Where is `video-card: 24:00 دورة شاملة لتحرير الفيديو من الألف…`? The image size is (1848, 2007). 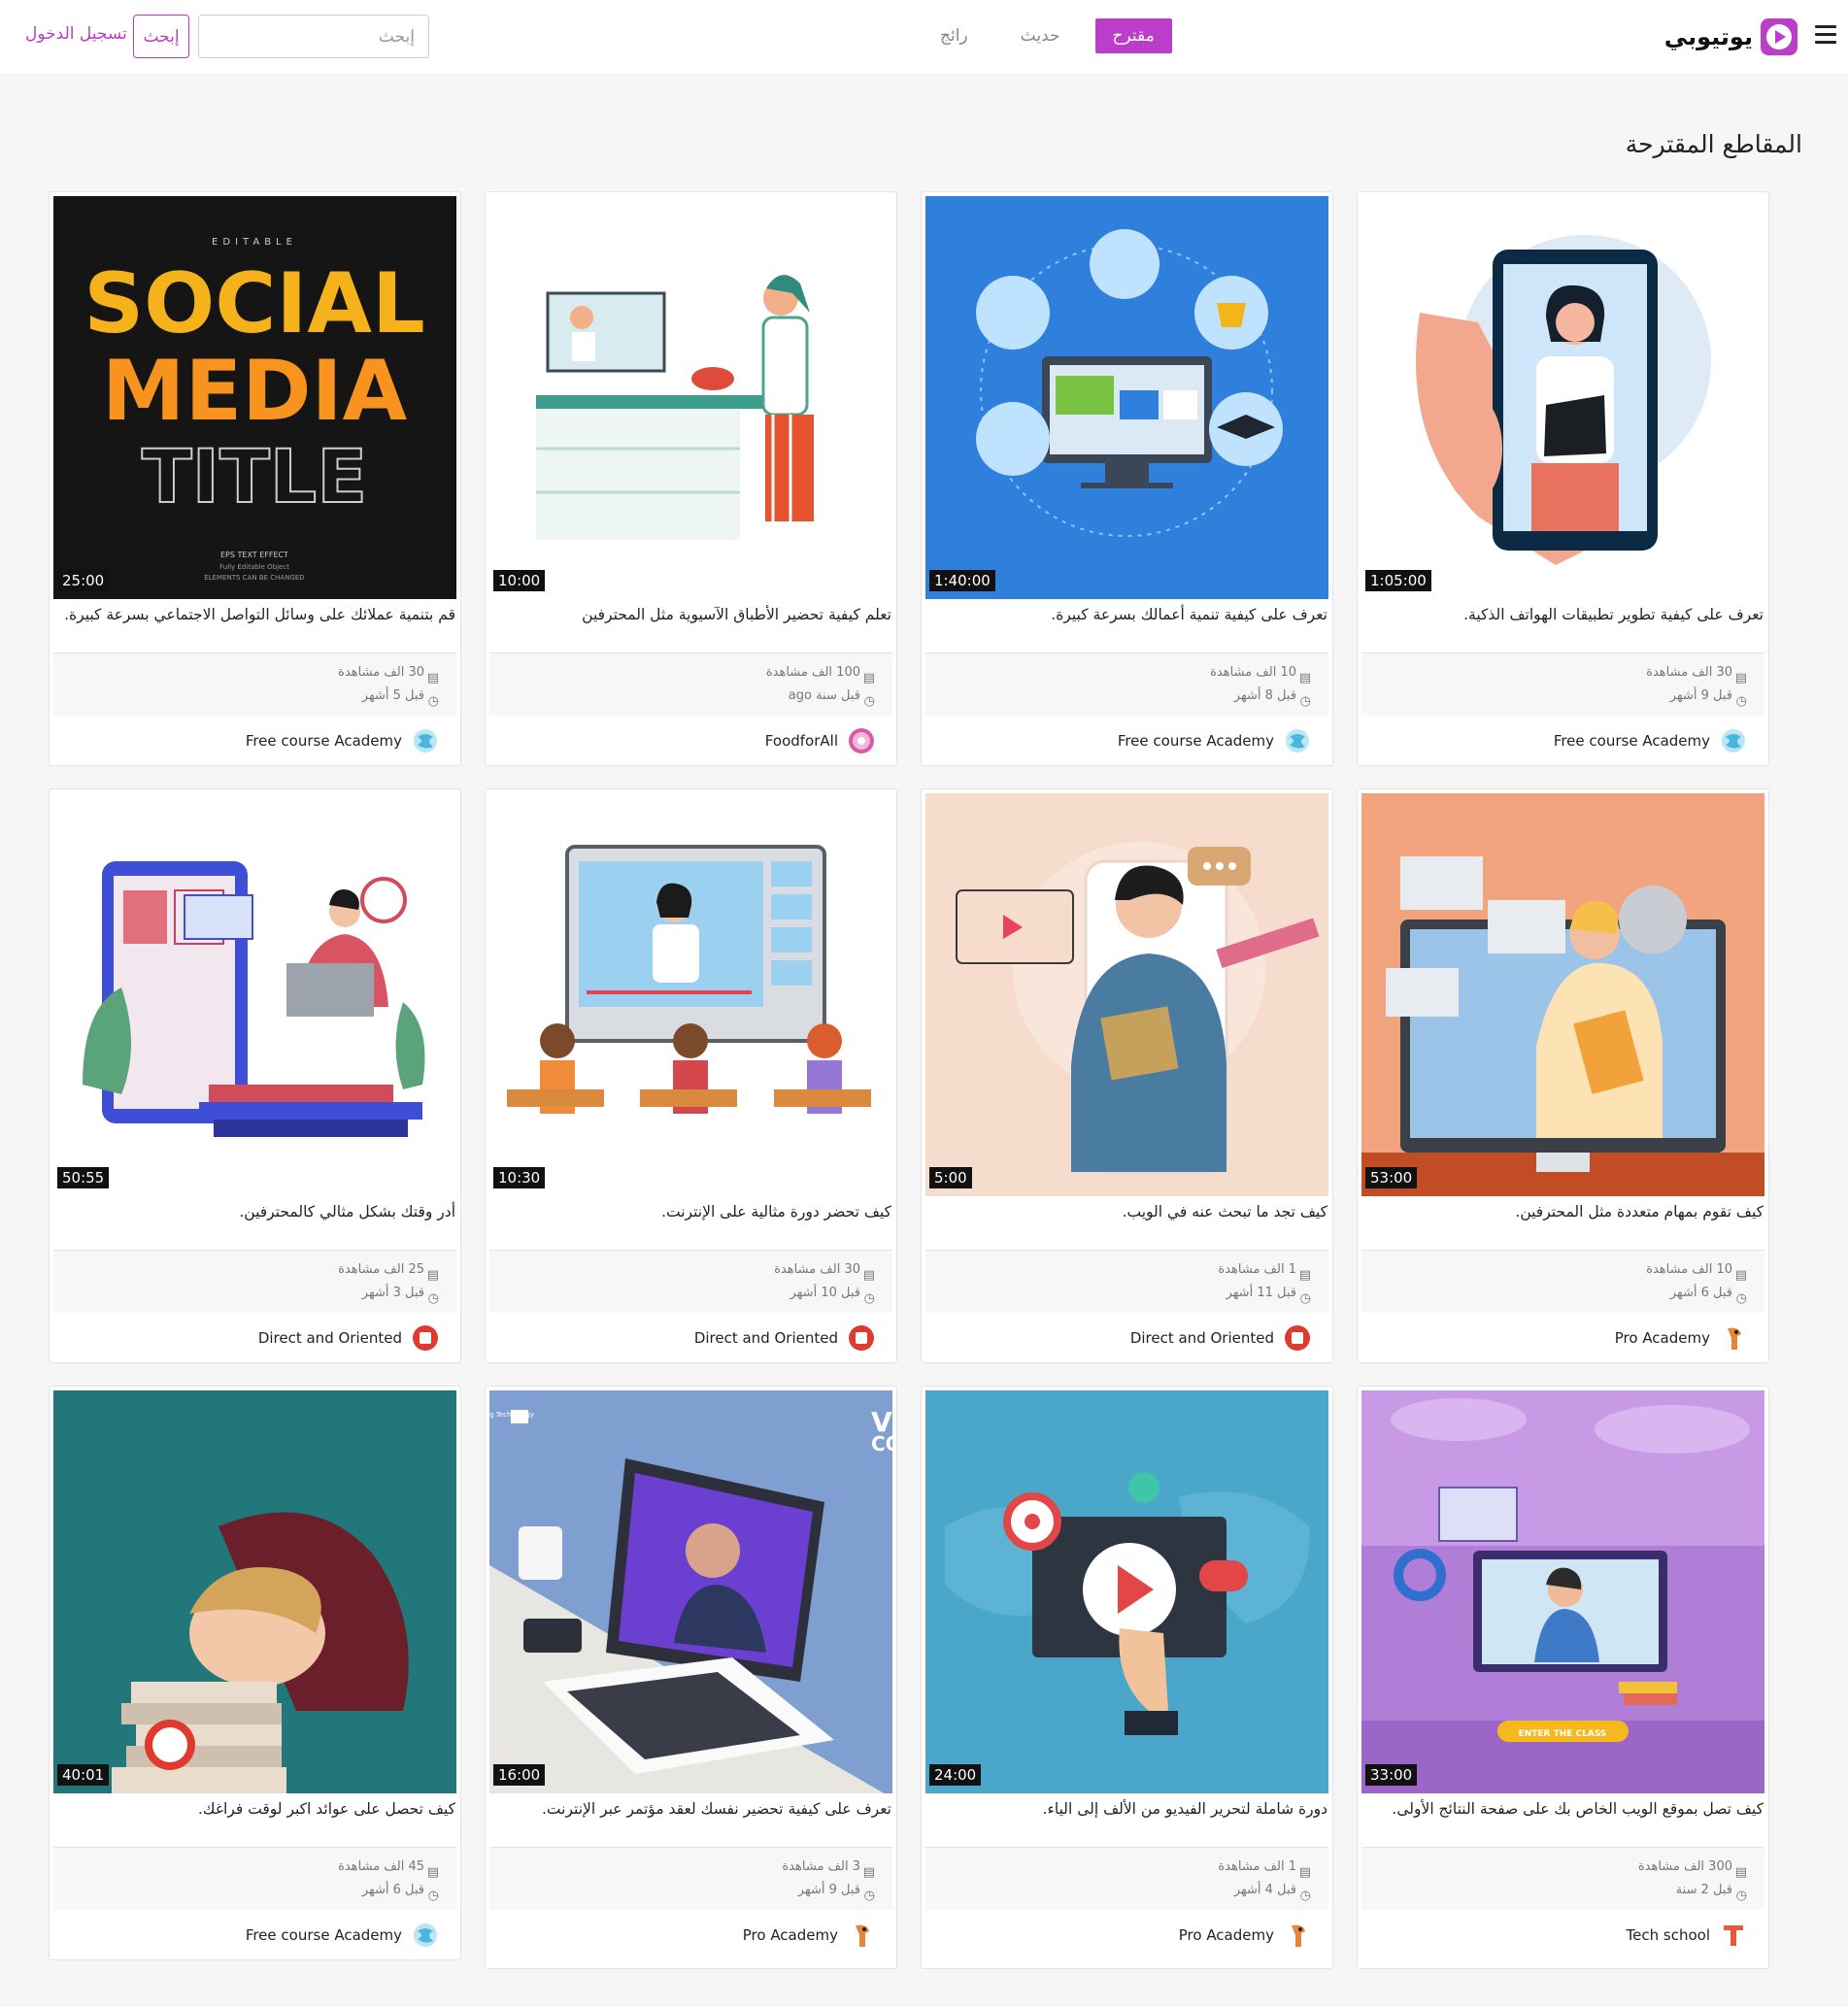
video-card: 24:00 دورة شاملة لتحرير الفيديو من الألف… is located at coordinates (1127, 1678).